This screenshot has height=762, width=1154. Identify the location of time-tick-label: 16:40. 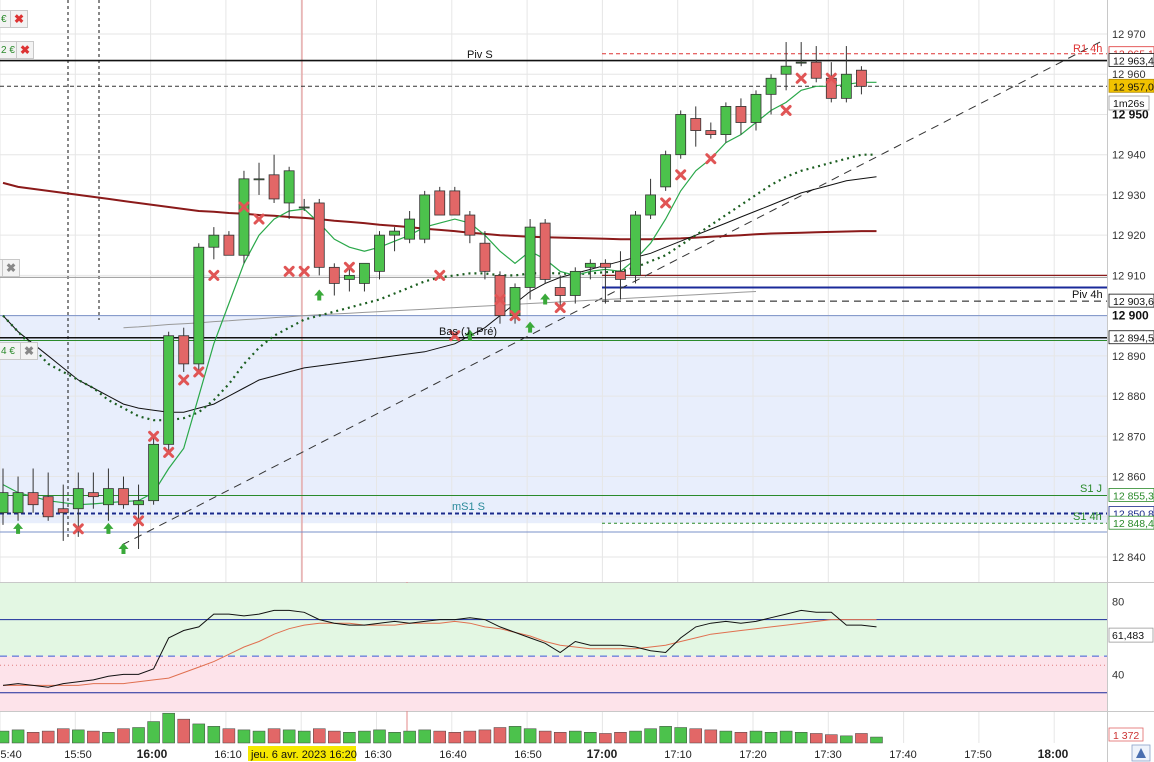
(453, 755).